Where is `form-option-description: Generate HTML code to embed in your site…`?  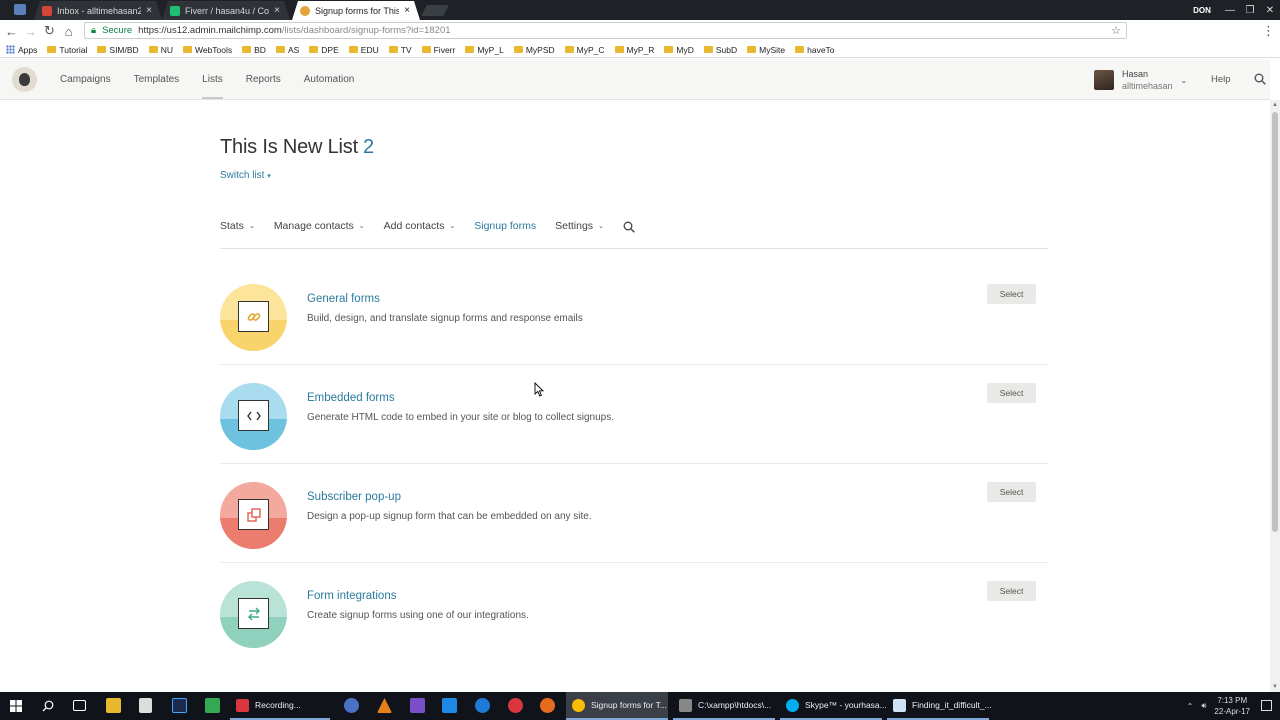
form-option-description: Generate HTML code to embed in your site… is located at coordinates (461, 417).